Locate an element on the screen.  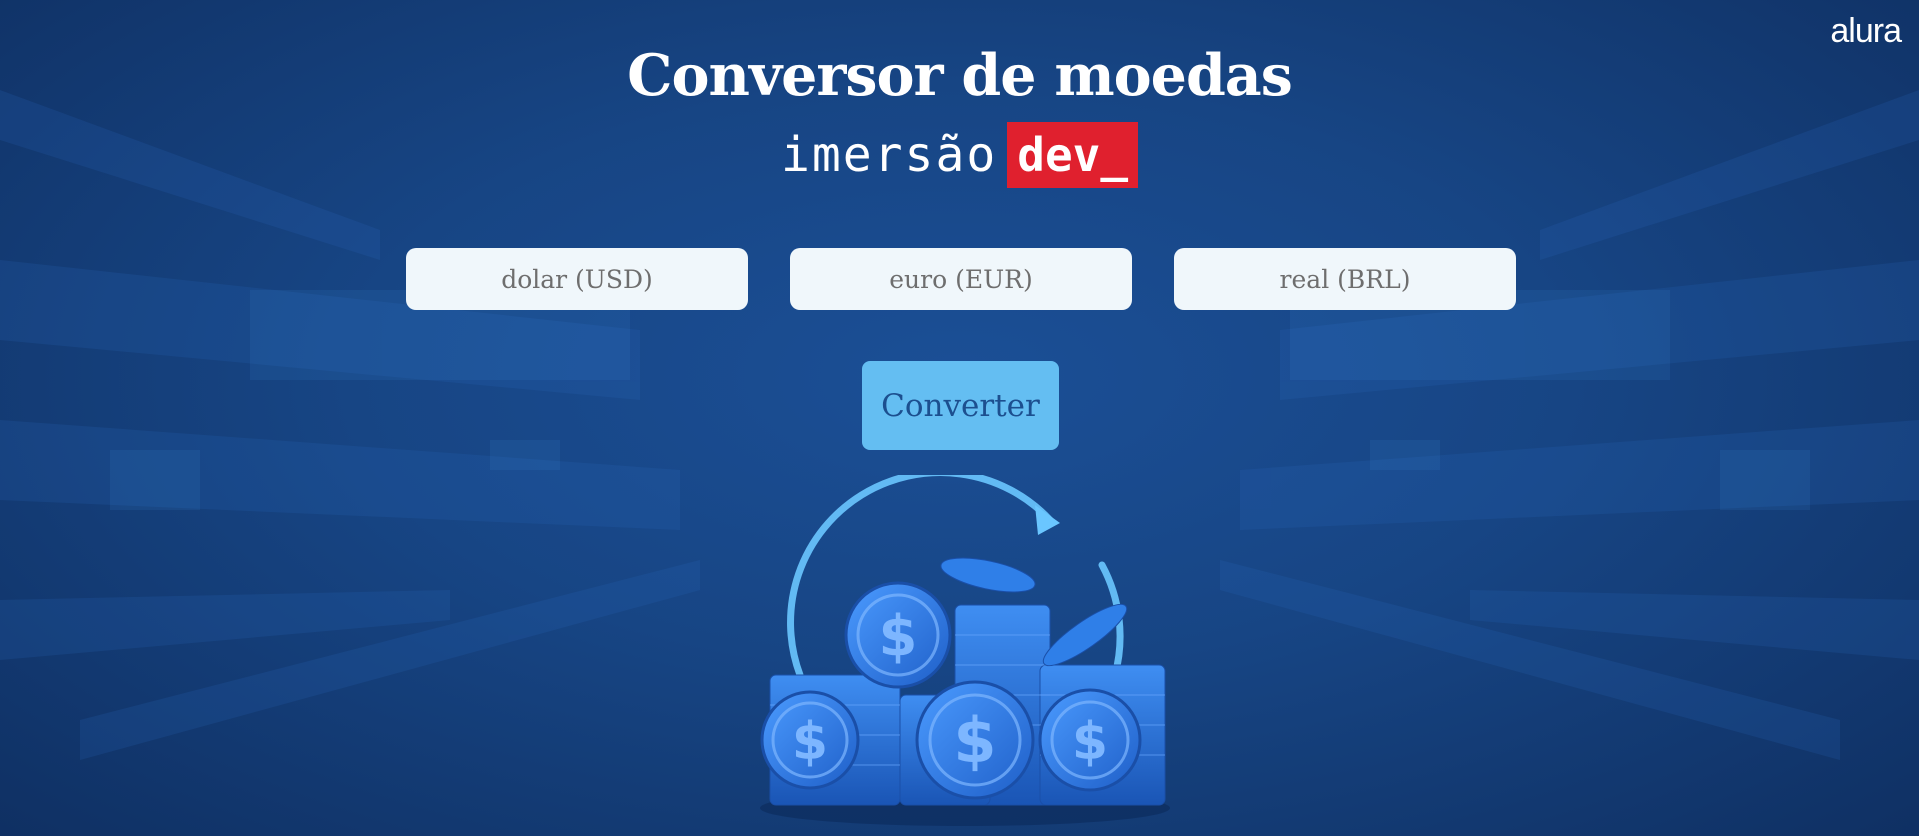
usd-input is located at coordinates (577, 279).